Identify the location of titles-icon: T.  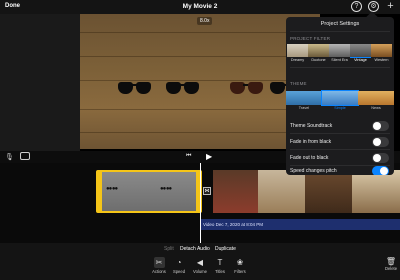
(220, 262).